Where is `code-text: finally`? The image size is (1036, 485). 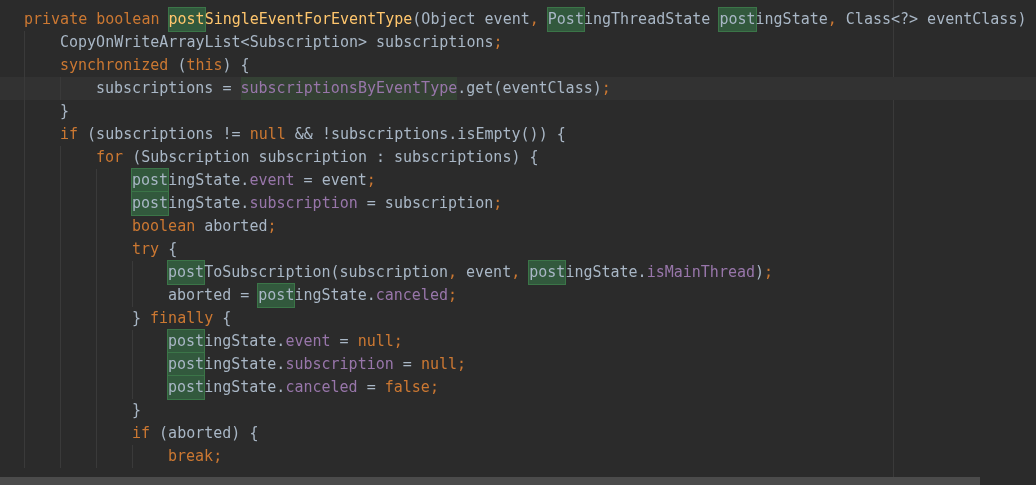 code-text: finally is located at coordinates (182, 318).